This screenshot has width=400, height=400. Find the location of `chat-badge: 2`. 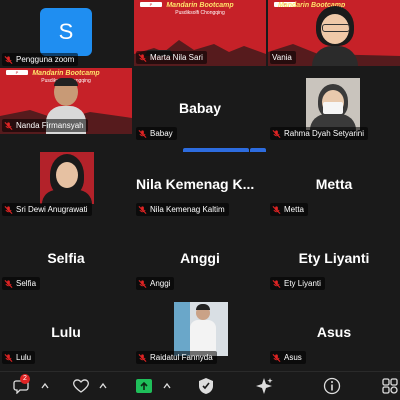

chat-badge: 2 is located at coordinates (25, 379).